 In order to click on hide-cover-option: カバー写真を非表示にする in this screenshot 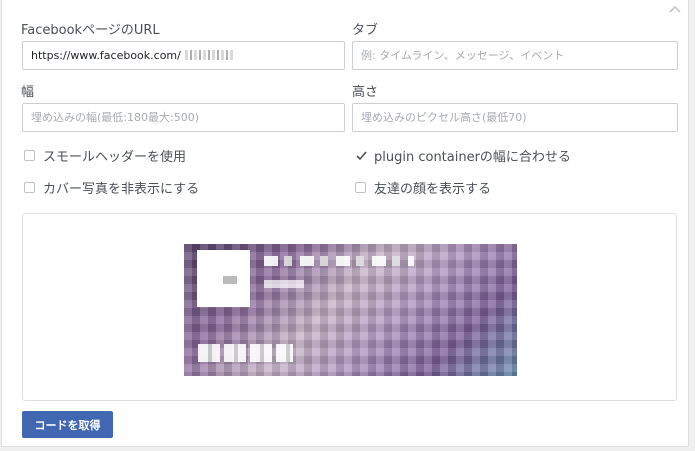, I will do `click(111, 187)`.